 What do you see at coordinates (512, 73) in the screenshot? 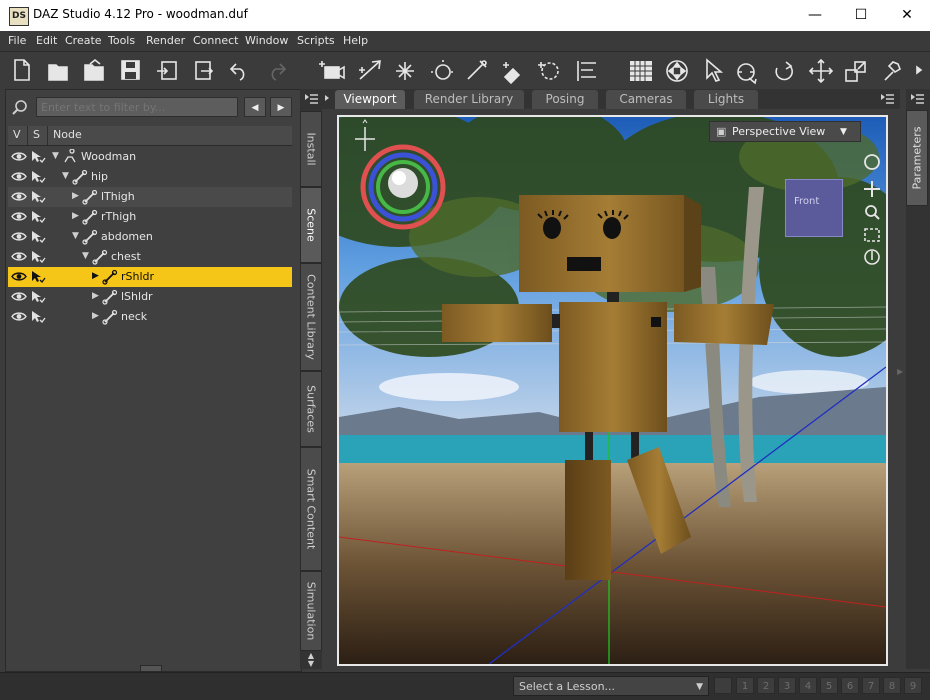
I see `surface-tool-icon` at bounding box center [512, 73].